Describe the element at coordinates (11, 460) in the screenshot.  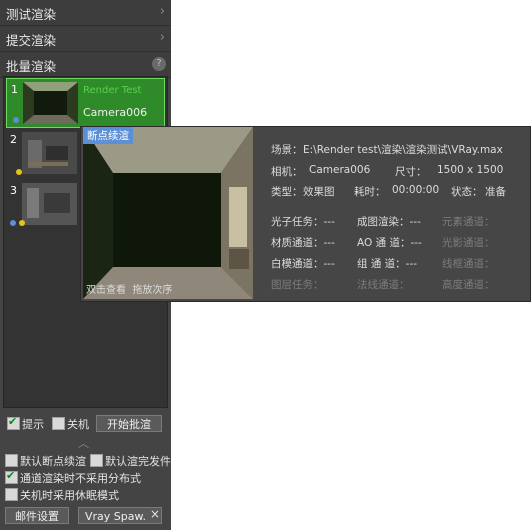
I see `default-resume-checkbox` at that location.